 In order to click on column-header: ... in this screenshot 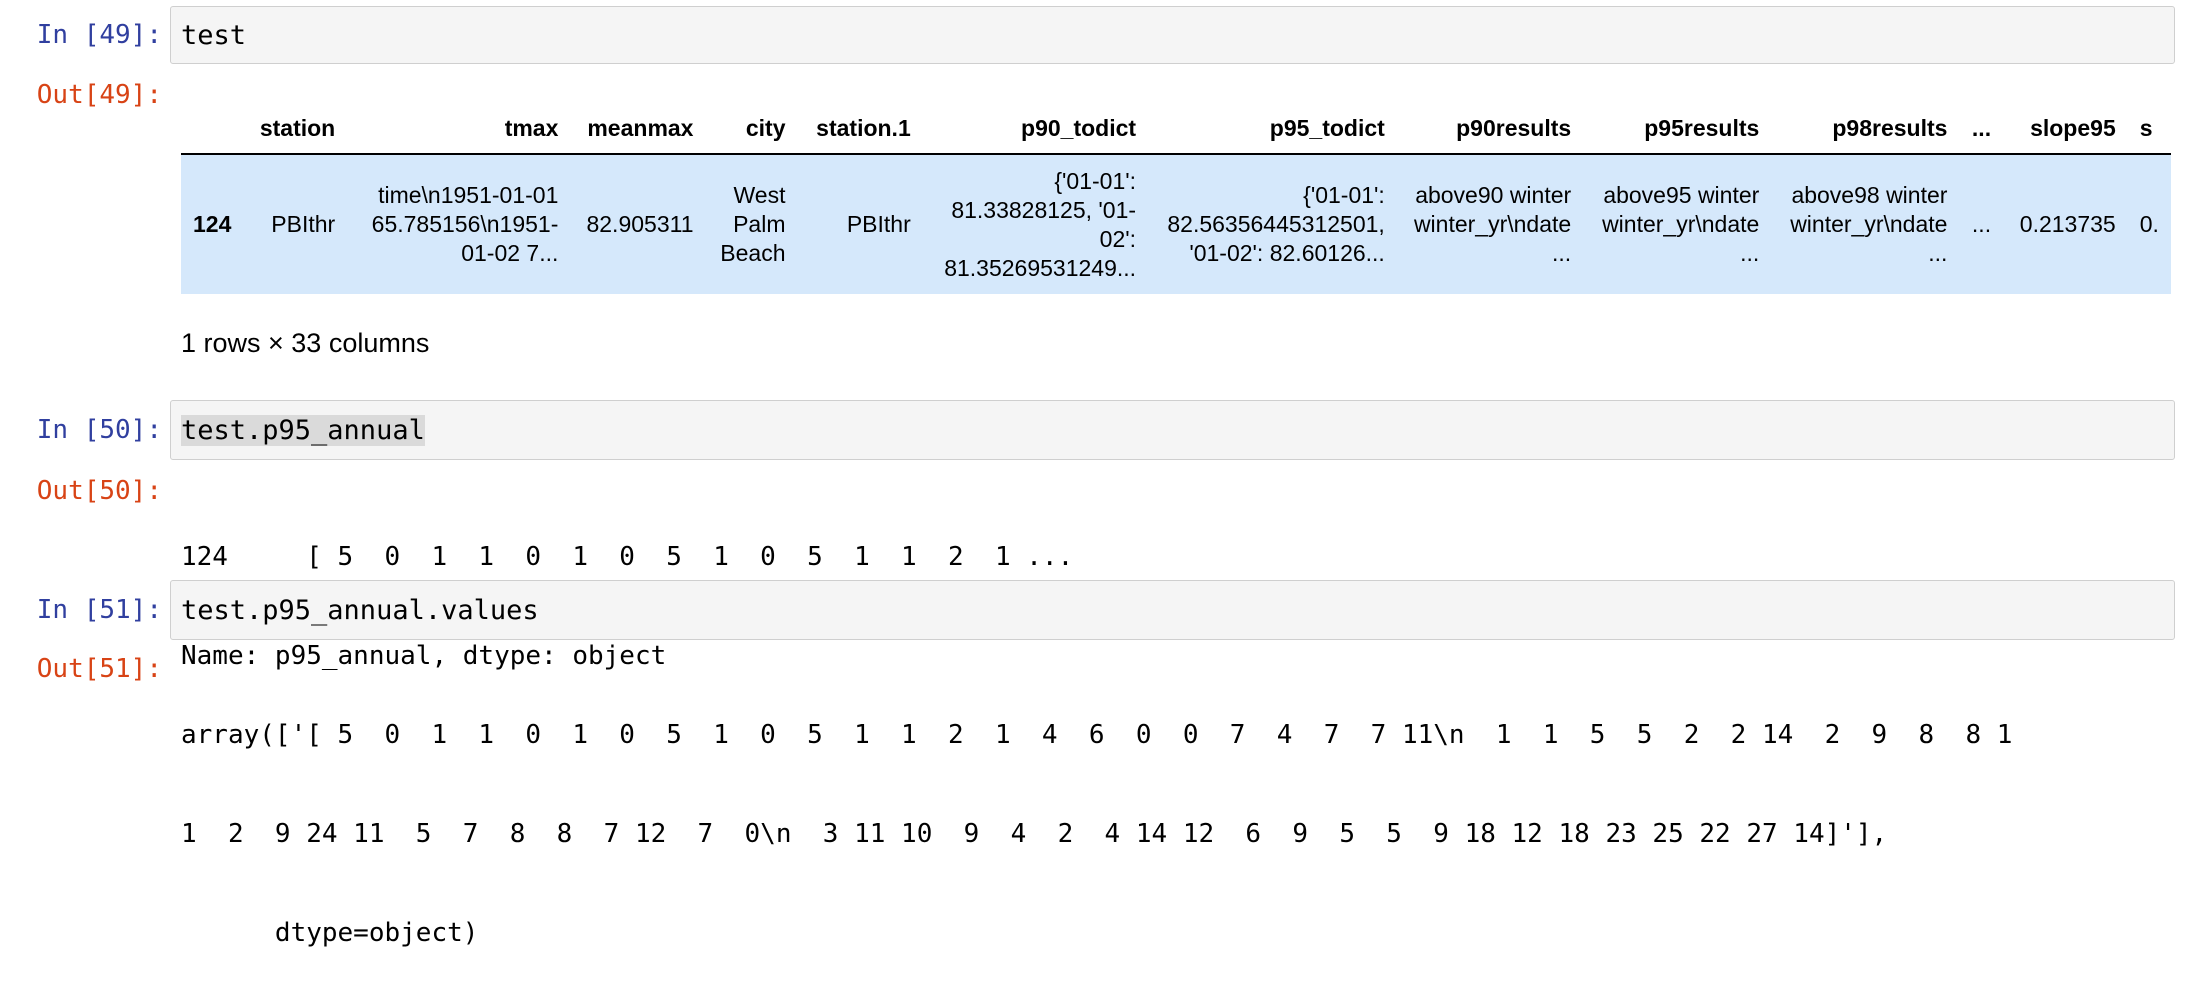, I will do `click(1981, 128)`.